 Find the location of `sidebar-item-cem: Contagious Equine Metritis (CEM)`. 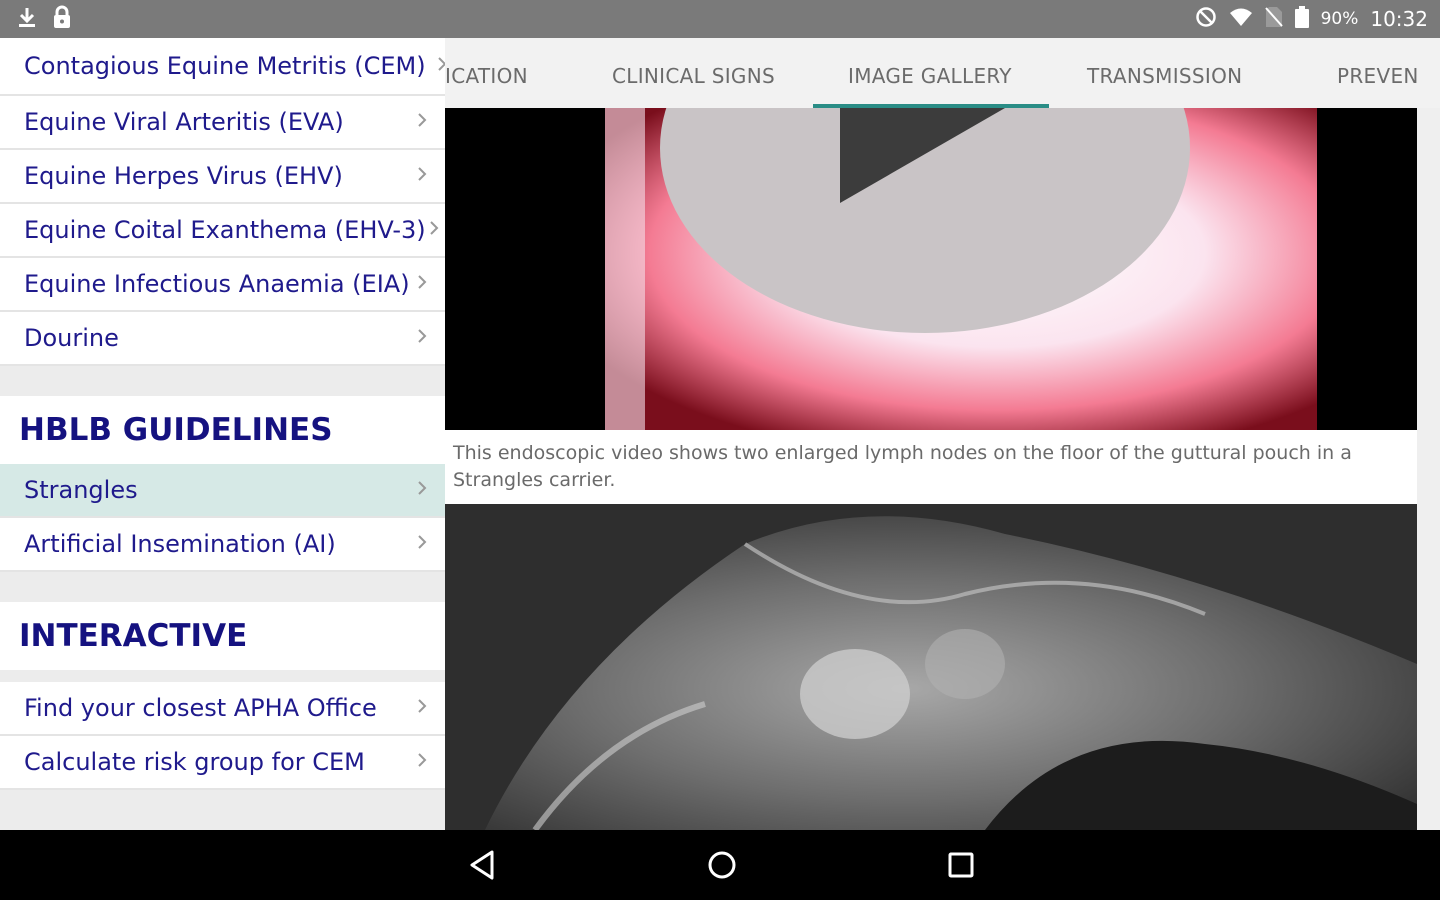

sidebar-item-cem: Contagious Equine Metritis (CEM) is located at coordinates (222, 67).